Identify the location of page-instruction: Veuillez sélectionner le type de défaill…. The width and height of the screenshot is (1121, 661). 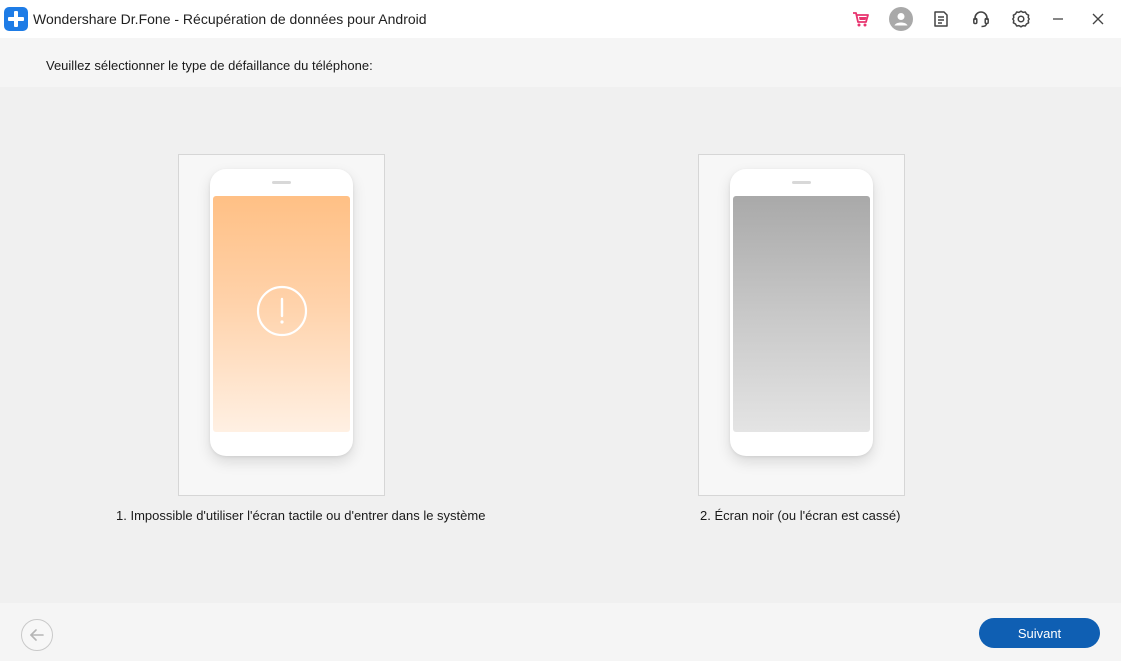
(209, 65).